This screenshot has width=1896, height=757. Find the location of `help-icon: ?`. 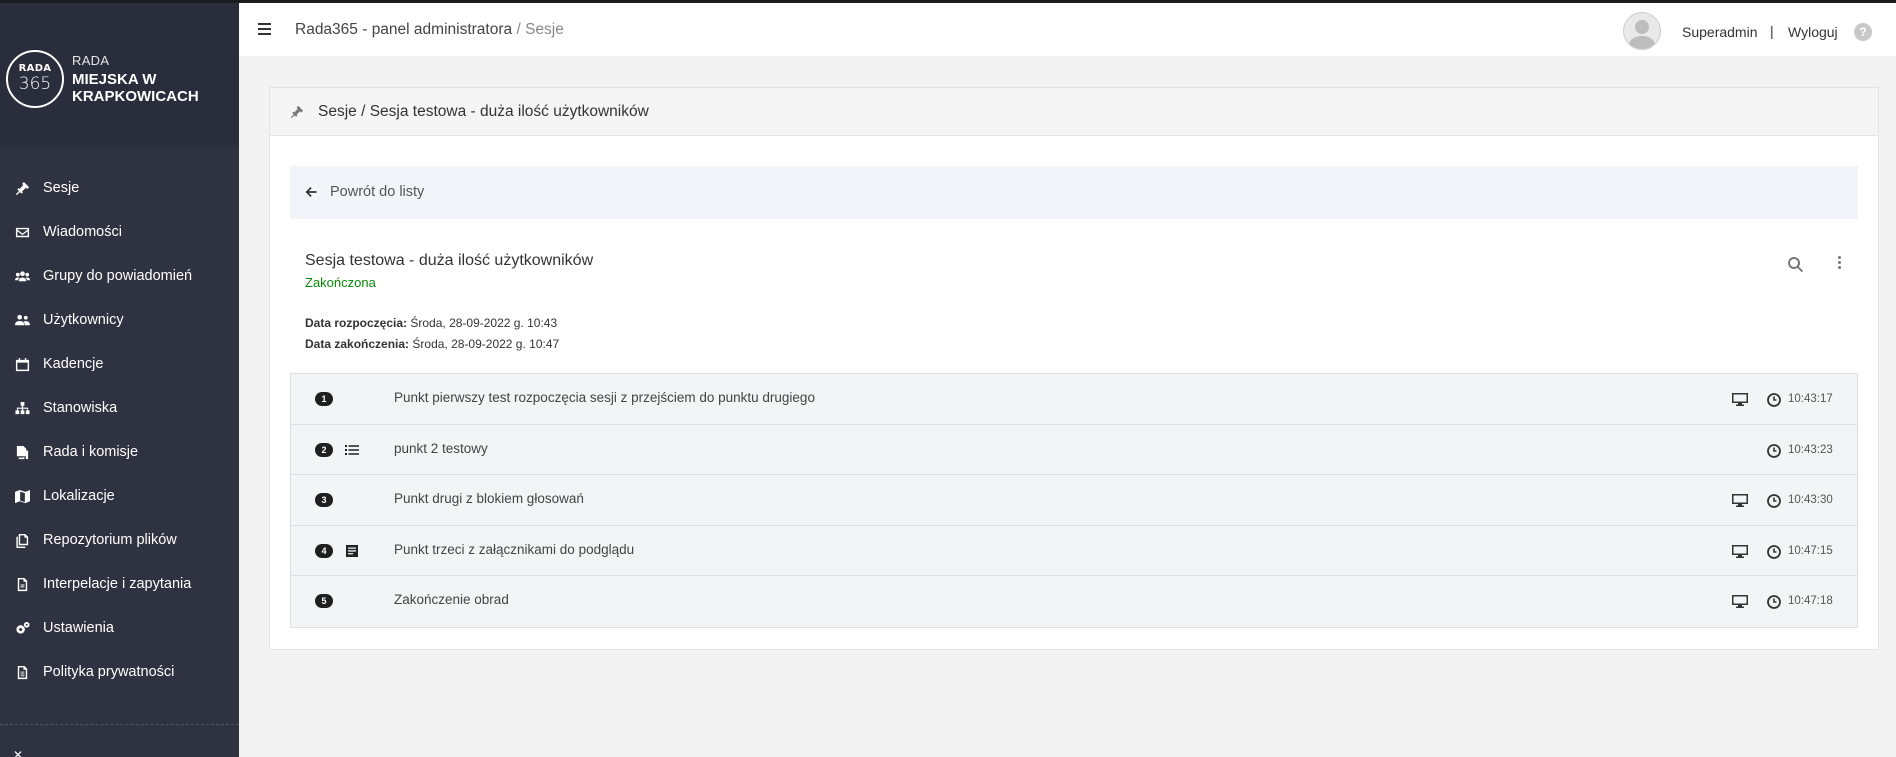

help-icon: ? is located at coordinates (1863, 32).